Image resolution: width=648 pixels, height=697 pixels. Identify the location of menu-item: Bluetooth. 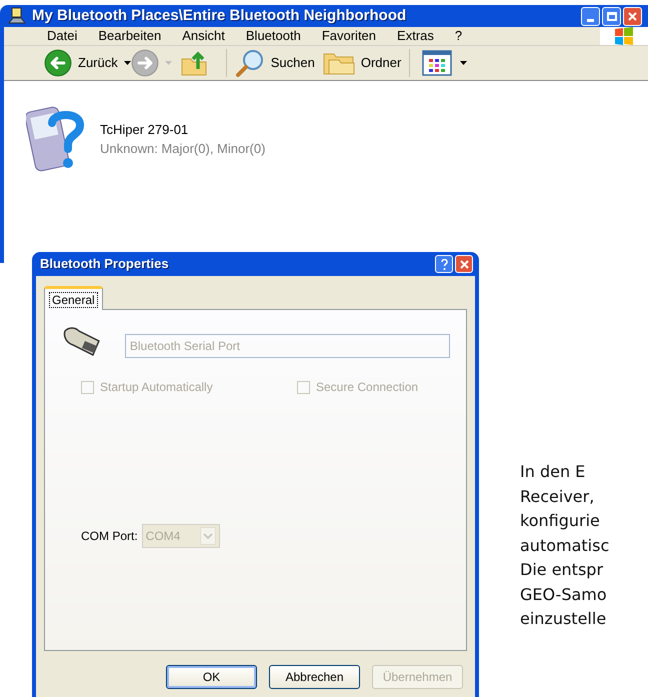
(273, 36).